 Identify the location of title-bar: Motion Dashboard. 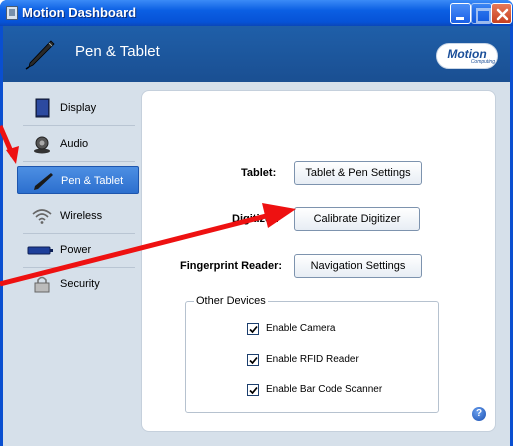
(256, 13).